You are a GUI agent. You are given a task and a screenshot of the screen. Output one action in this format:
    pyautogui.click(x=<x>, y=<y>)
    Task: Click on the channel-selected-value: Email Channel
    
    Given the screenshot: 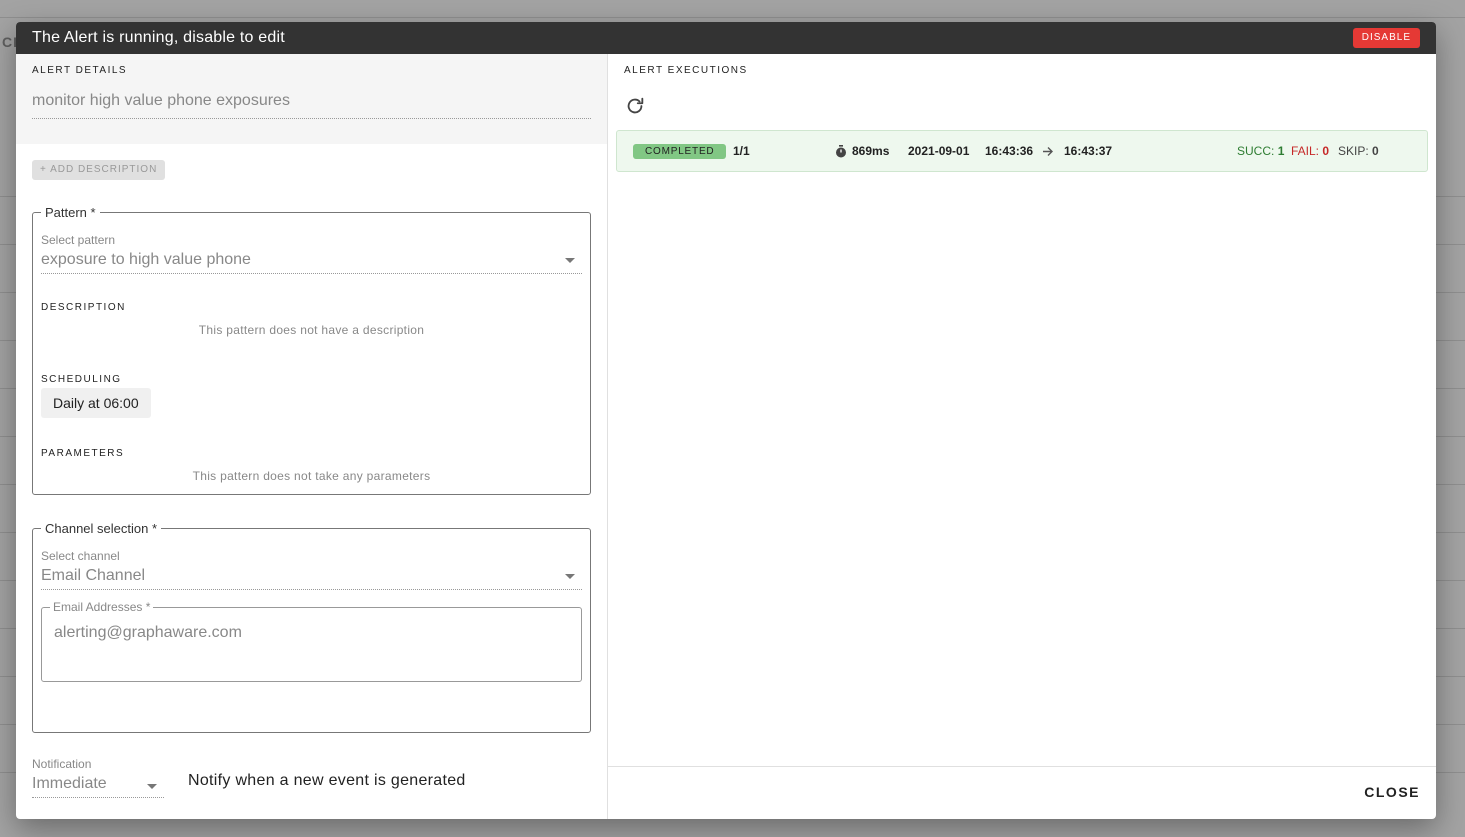 What is the action you would take?
    pyautogui.click(x=93, y=575)
    